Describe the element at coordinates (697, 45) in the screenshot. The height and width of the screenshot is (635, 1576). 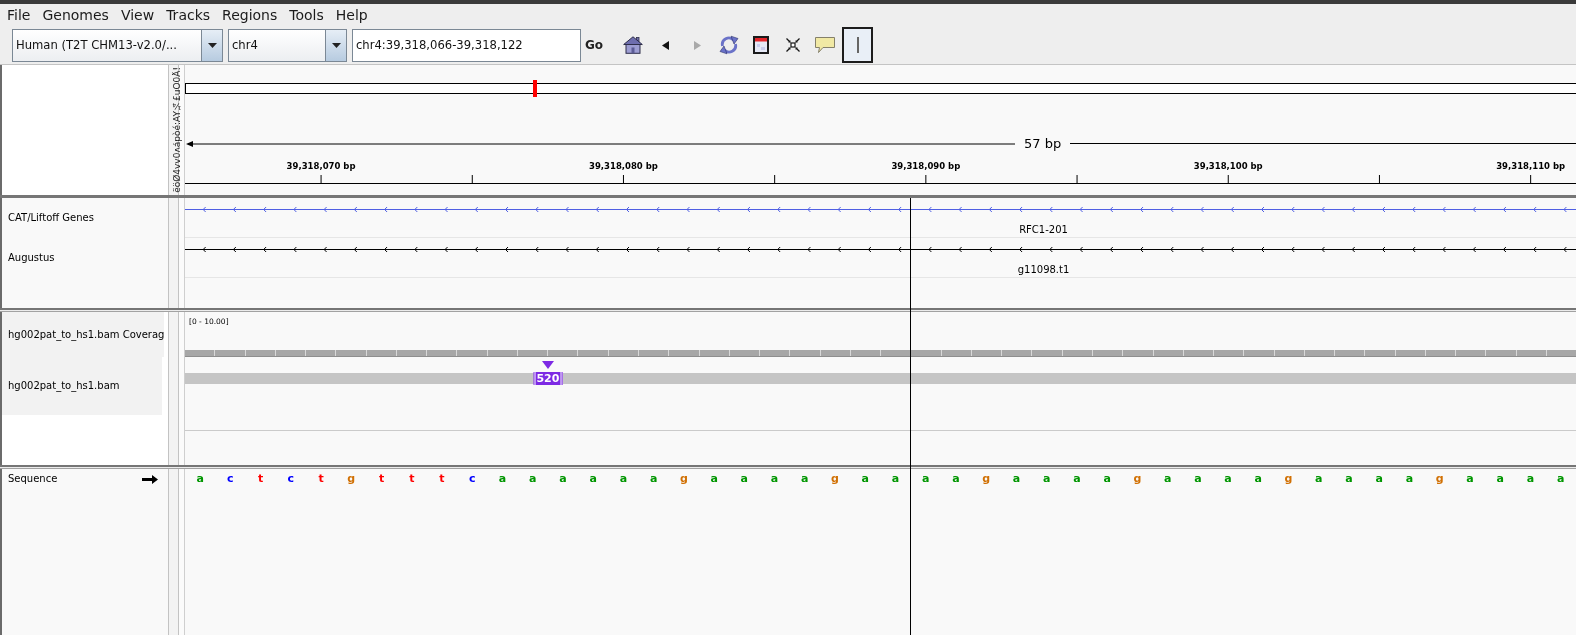
I see `right-triangle-icon` at that location.